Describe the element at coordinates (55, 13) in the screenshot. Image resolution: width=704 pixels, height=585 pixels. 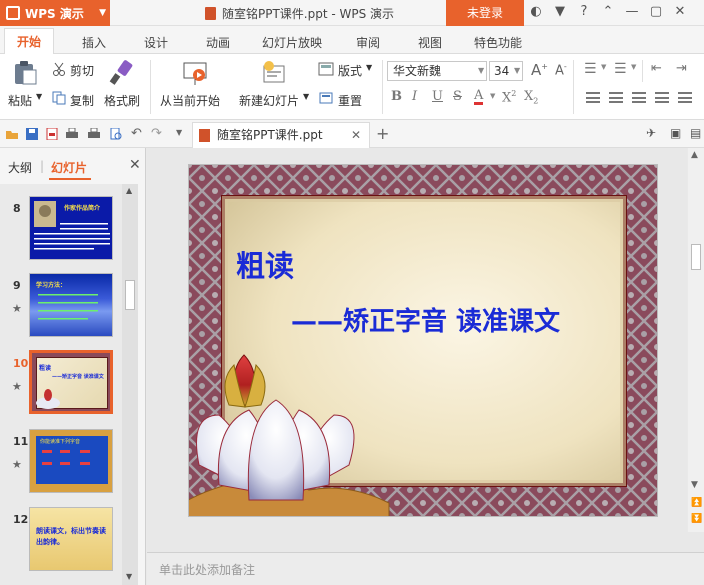
I see `app-menu-button: WPS 演示 ▼` at that location.